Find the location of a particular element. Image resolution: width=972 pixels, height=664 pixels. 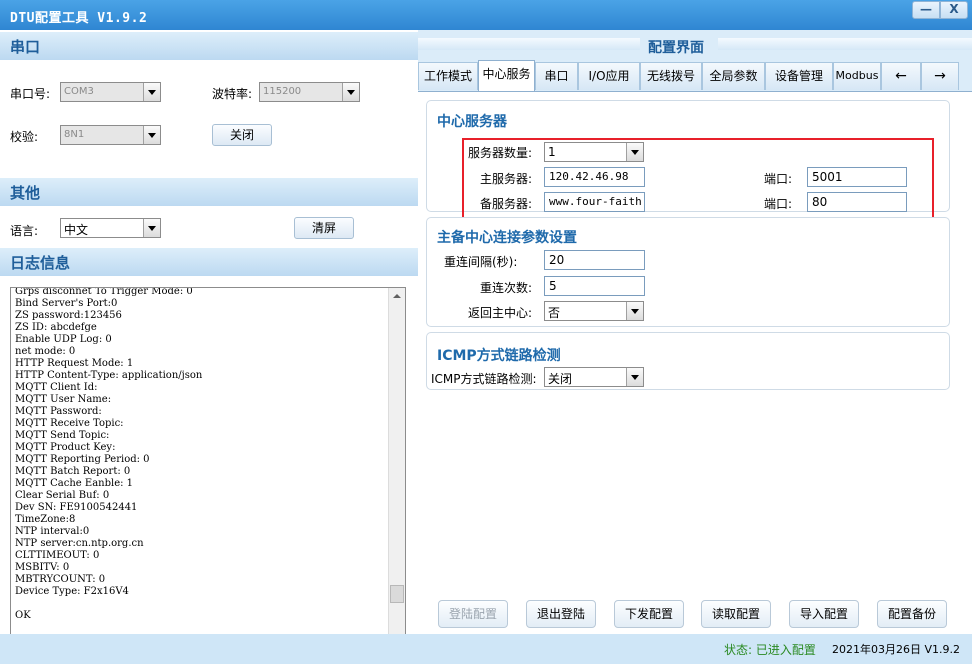

send-config-button: 下发配置 is located at coordinates (649, 614).